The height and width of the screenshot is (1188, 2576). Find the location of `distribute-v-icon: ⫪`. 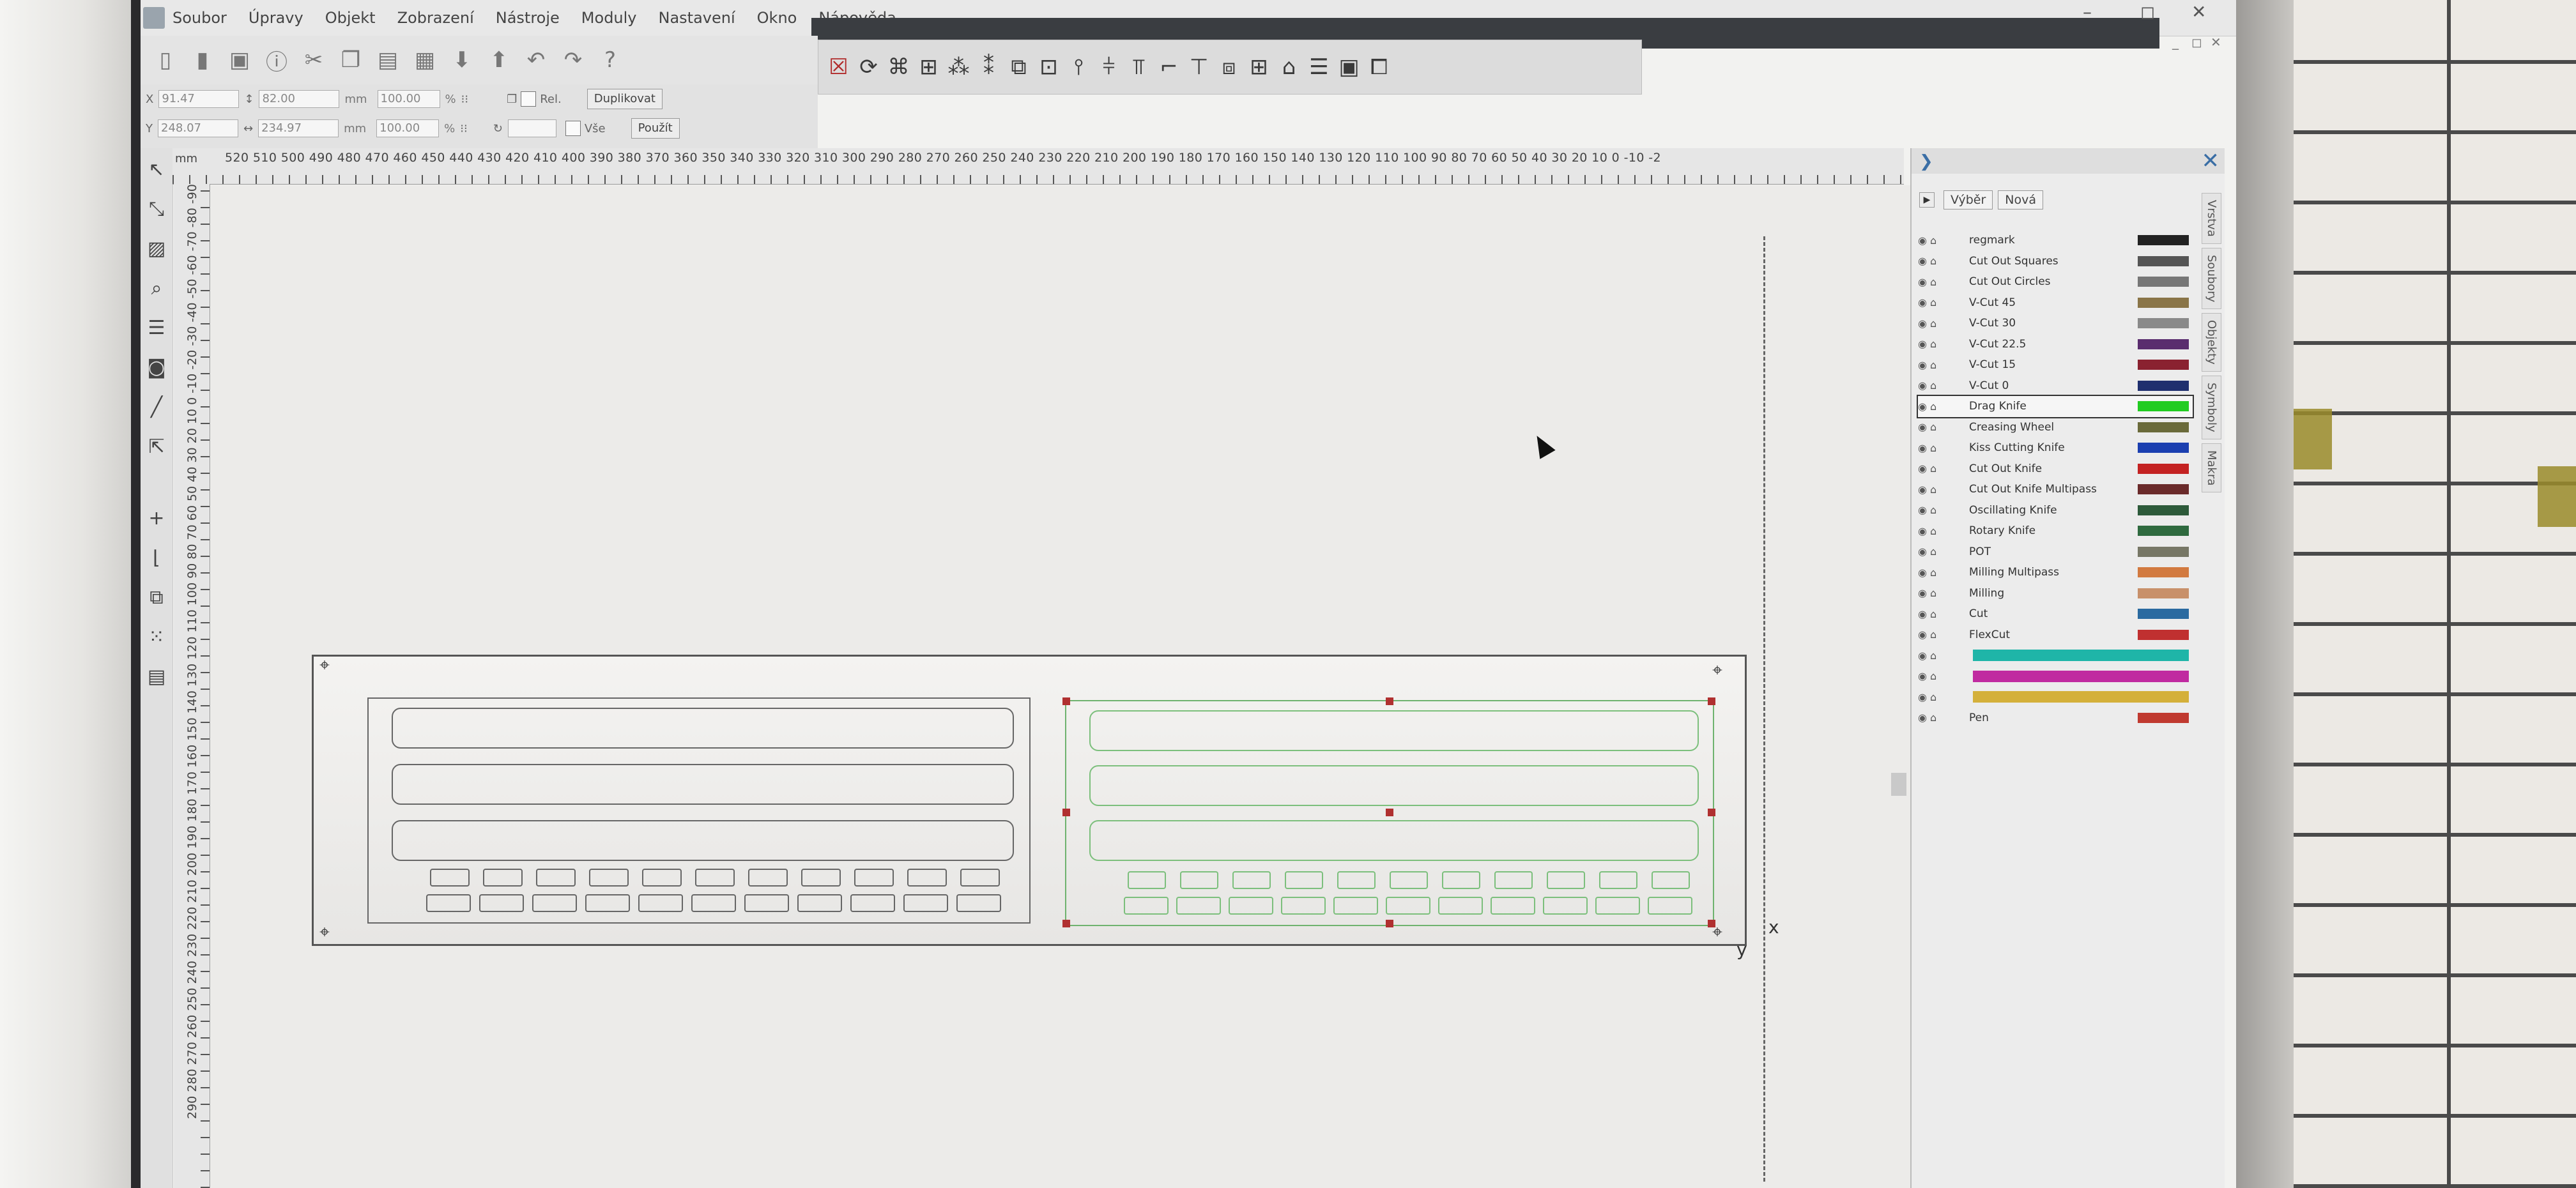

distribute-v-icon: ⫪ is located at coordinates (1139, 67).